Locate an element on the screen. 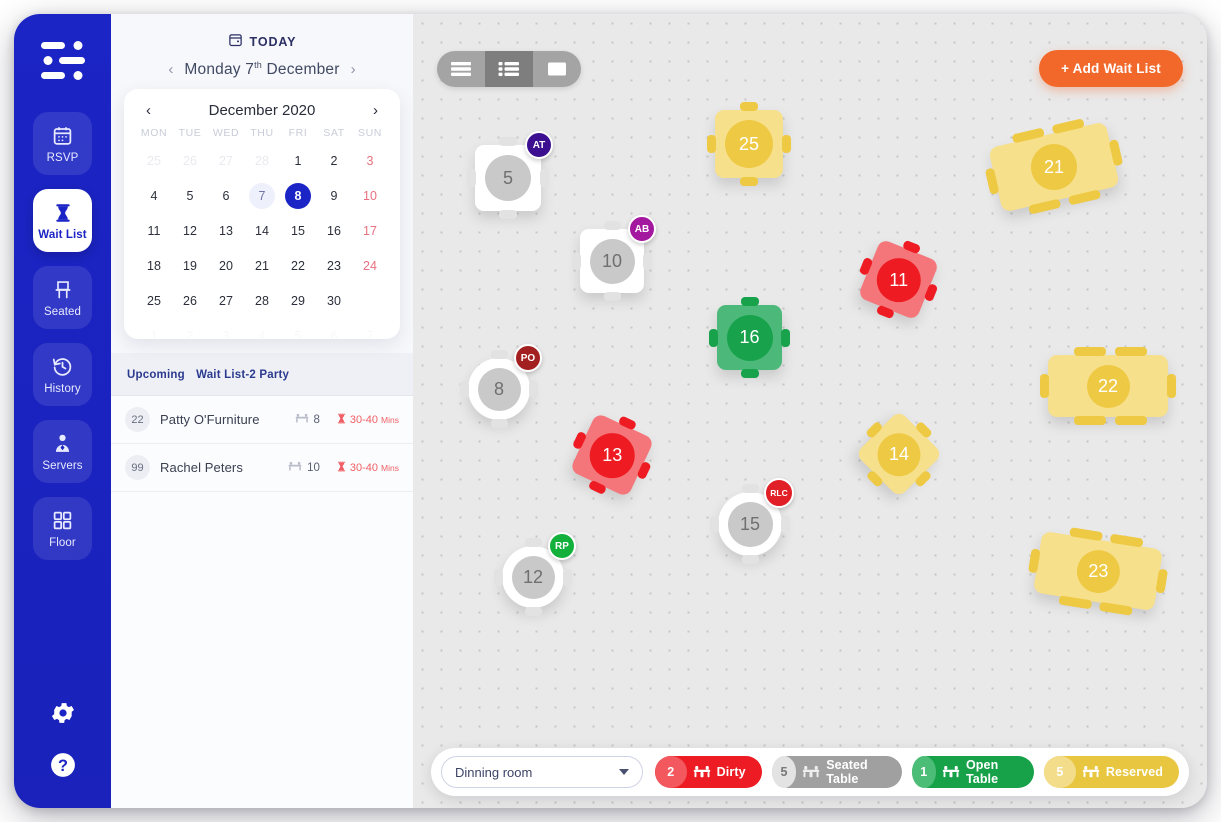  sidebar-item-label: Wait List is located at coordinates (62, 234).